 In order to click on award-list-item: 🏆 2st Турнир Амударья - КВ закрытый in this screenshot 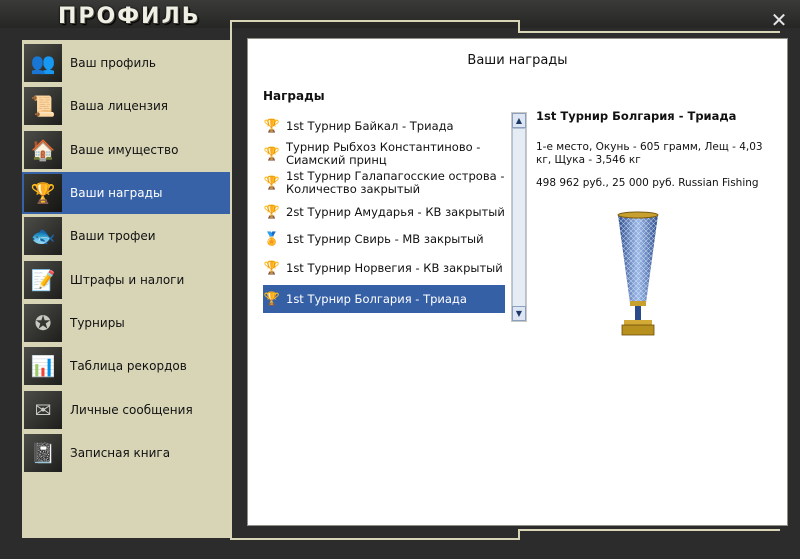, I will do `click(384, 212)`.